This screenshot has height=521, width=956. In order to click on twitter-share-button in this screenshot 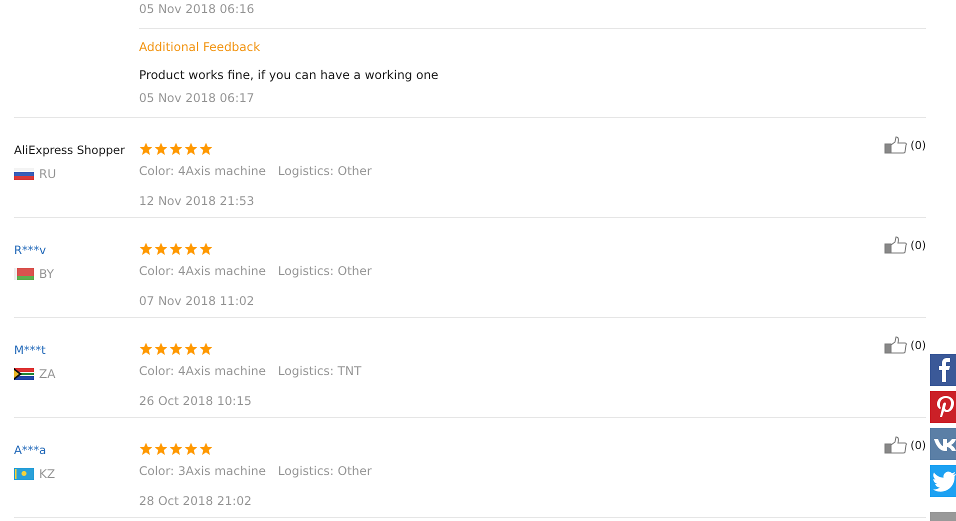, I will do `click(943, 481)`.